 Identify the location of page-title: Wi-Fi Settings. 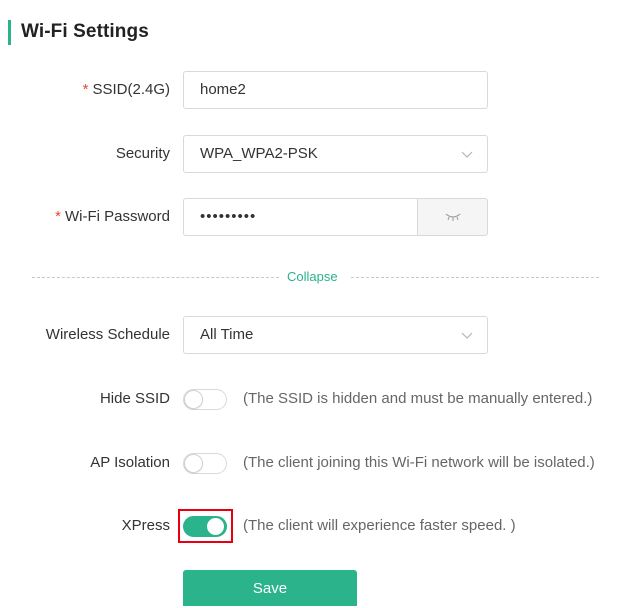
(85, 31).